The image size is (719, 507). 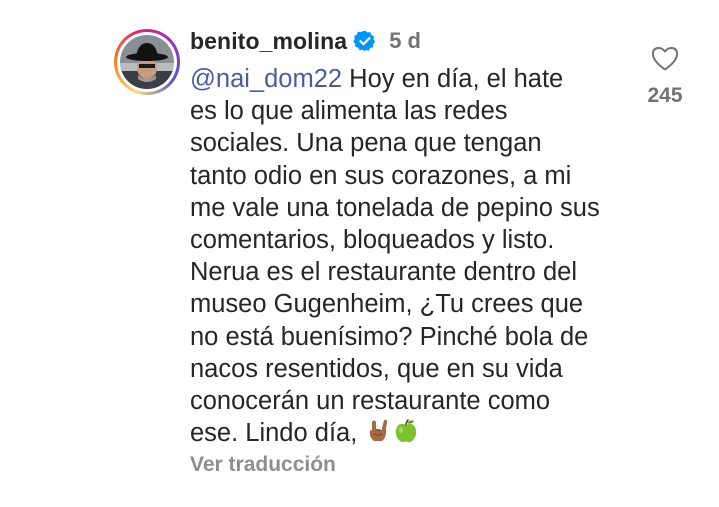 What do you see at coordinates (376, 368) in the screenshot?
I see `comment-line: nacos resentidos, que en su vida` at bounding box center [376, 368].